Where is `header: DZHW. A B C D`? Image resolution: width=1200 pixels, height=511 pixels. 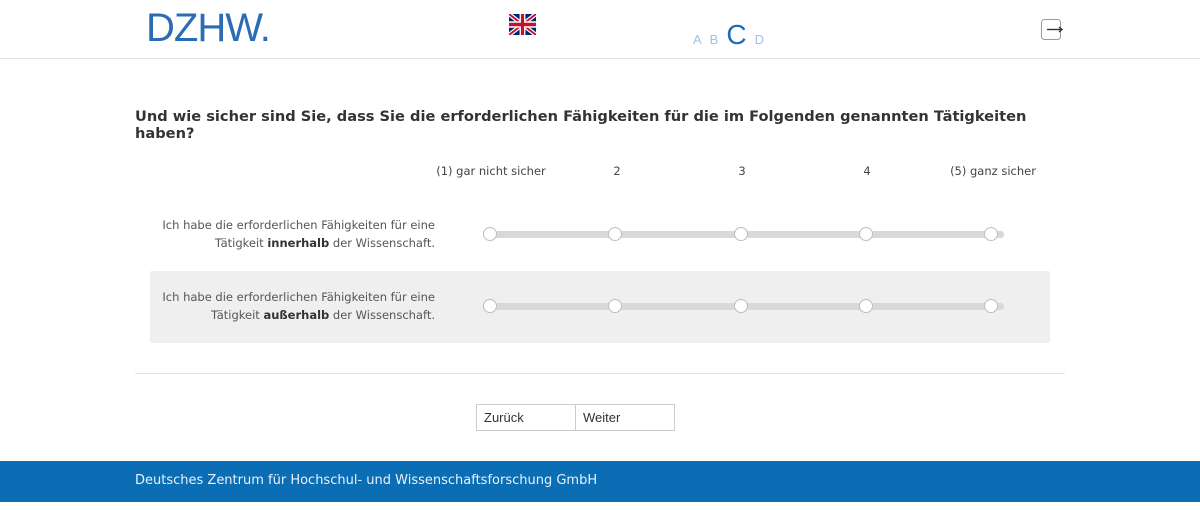 header: DZHW. A B C D is located at coordinates (600, 29).